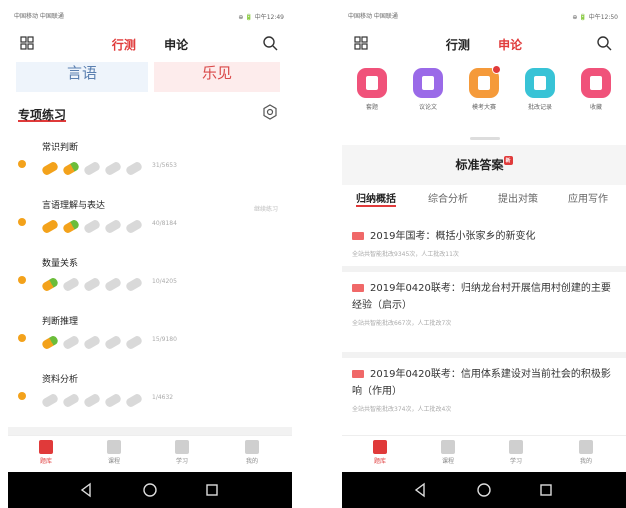 This screenshot has height=508, width=626. I want to click on practice-item: 常识判断 31/5653, so click(150, 168).